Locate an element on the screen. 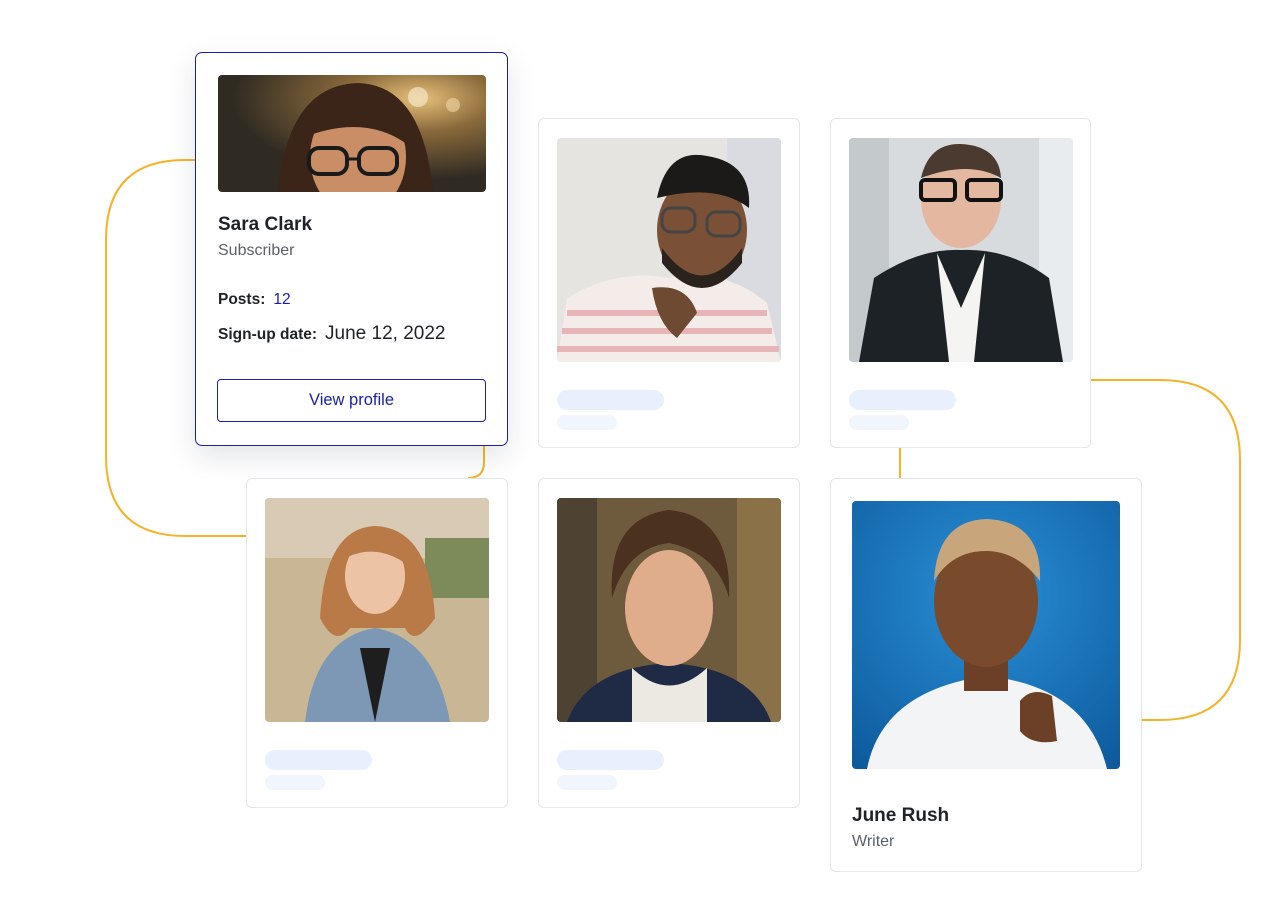 The width and height of the screenshot is (1285, 924). posts-value: 12 is located at coordinates (282, 299).